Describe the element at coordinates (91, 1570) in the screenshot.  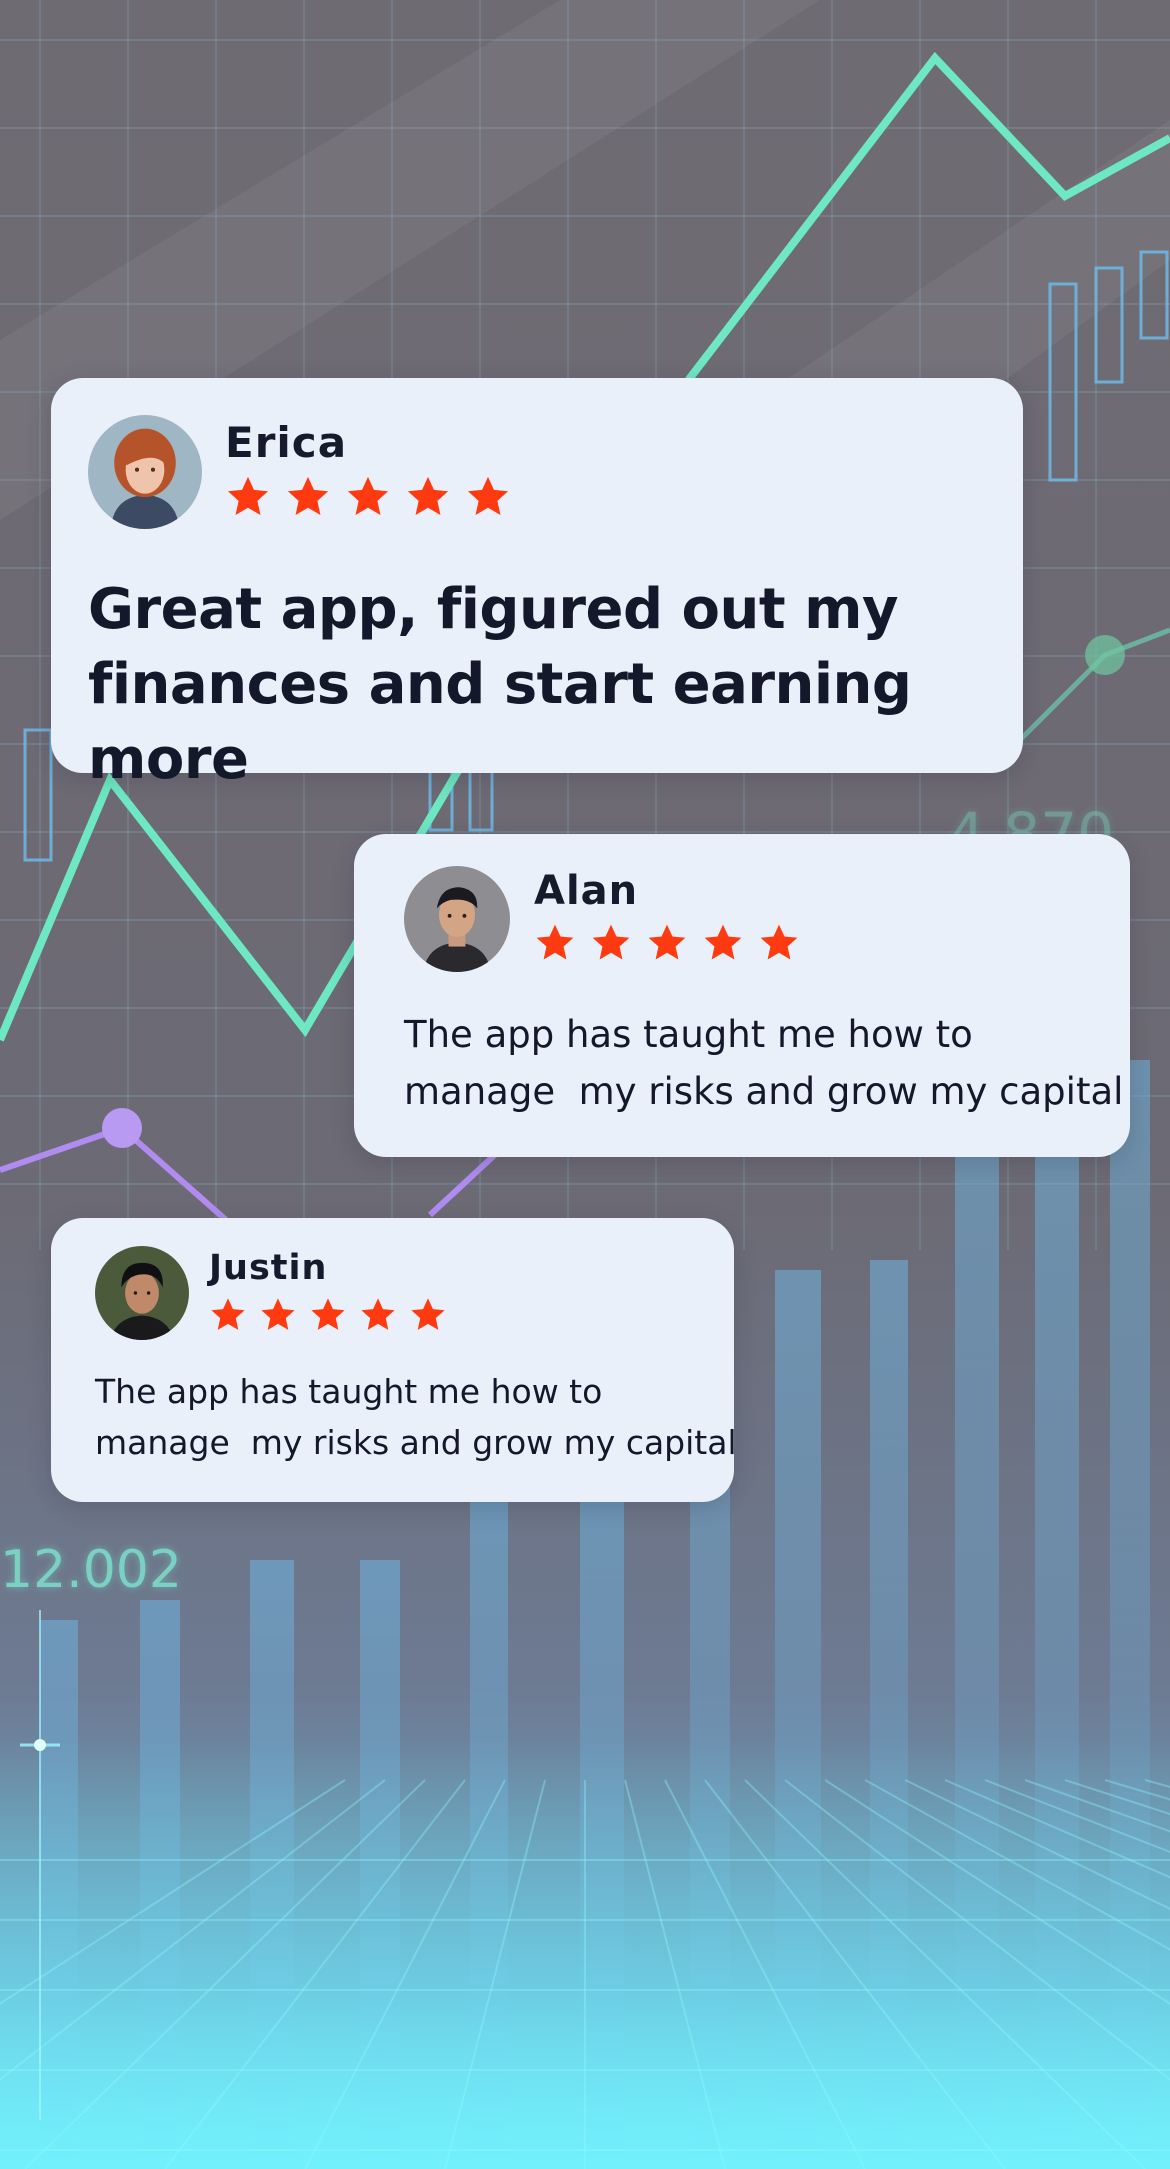
I see `background-price-number: 12.002` at that location.